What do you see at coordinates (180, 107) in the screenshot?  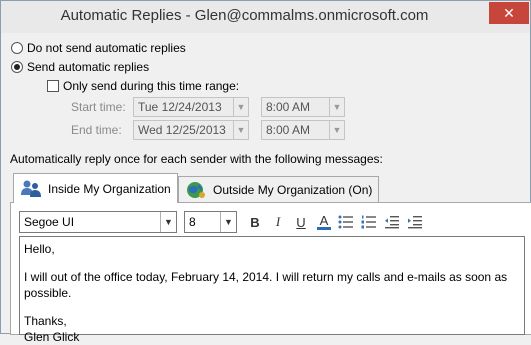 I see `start-date-value: Tue 12/24/2013` at bounding box center [180, 107].